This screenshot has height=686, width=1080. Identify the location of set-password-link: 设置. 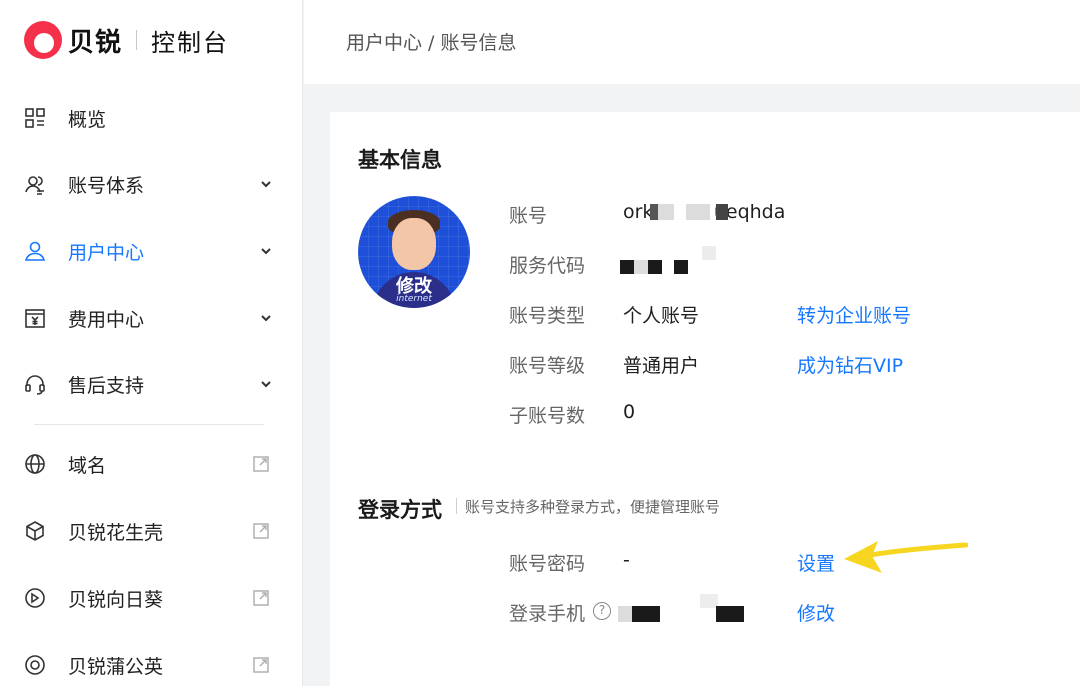
(816, 562).